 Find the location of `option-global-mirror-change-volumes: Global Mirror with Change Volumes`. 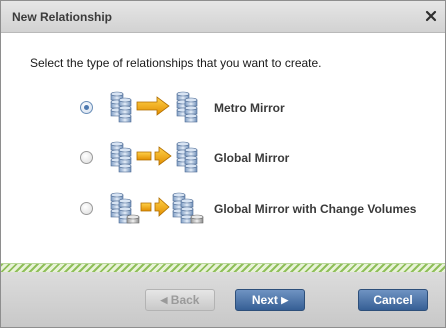

option-global-mirror-change-volumes: Global Mirror with Change Volumes is located at coordinates (249, 209).